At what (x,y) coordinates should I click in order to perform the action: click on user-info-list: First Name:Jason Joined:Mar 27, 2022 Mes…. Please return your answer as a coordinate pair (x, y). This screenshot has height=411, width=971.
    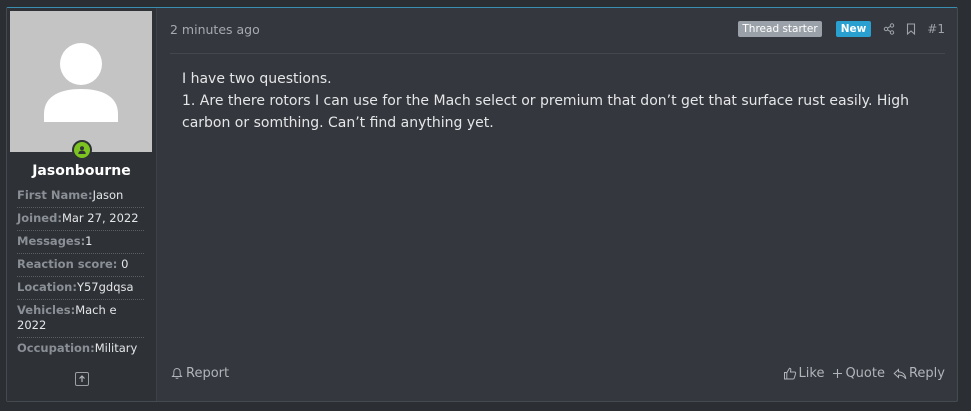
    Looking at the image, I should click on (80, 272).